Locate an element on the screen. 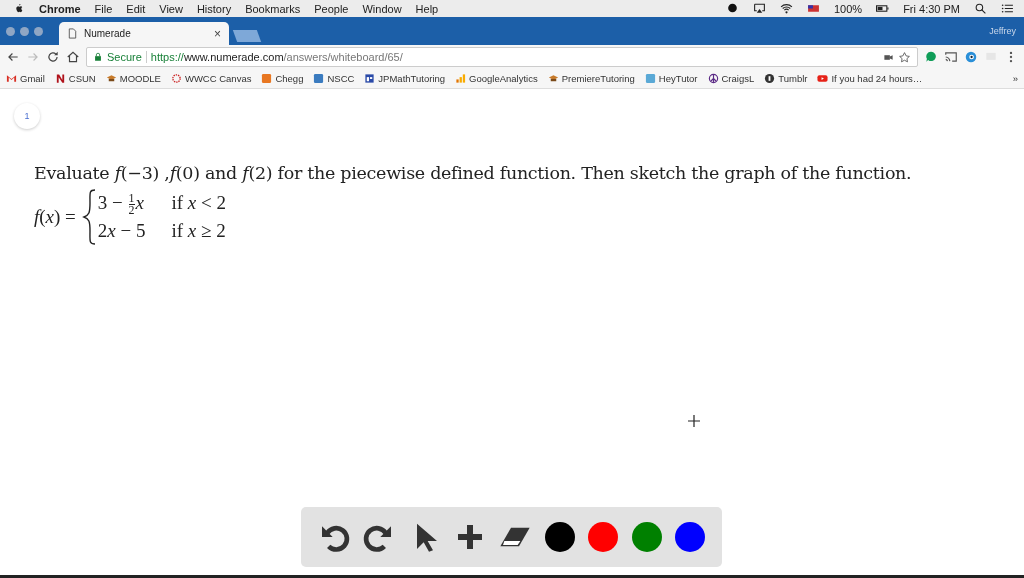  bookmark: PremiereTutoring is located at coordinates (591, 78).